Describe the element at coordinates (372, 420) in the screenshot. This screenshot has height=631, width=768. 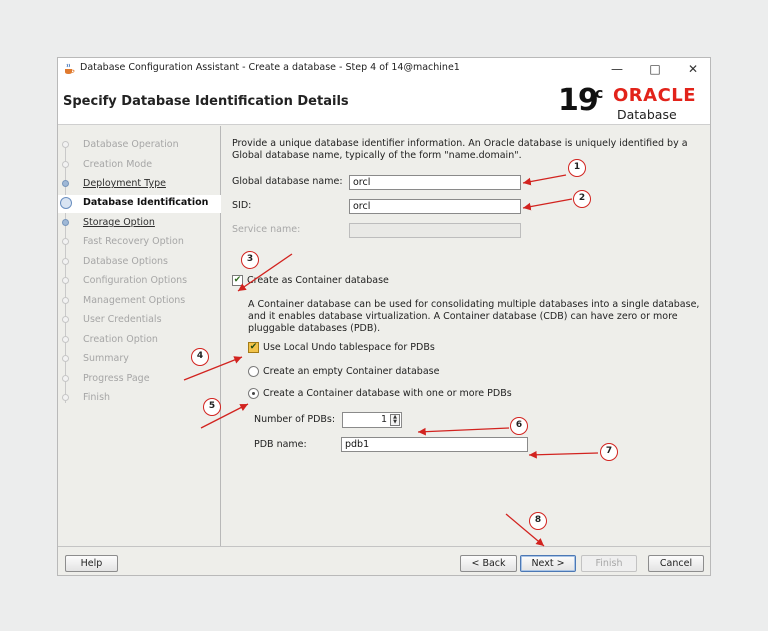
I see `num-pdbs-spinner: 1 ▲ ▼` at that location.